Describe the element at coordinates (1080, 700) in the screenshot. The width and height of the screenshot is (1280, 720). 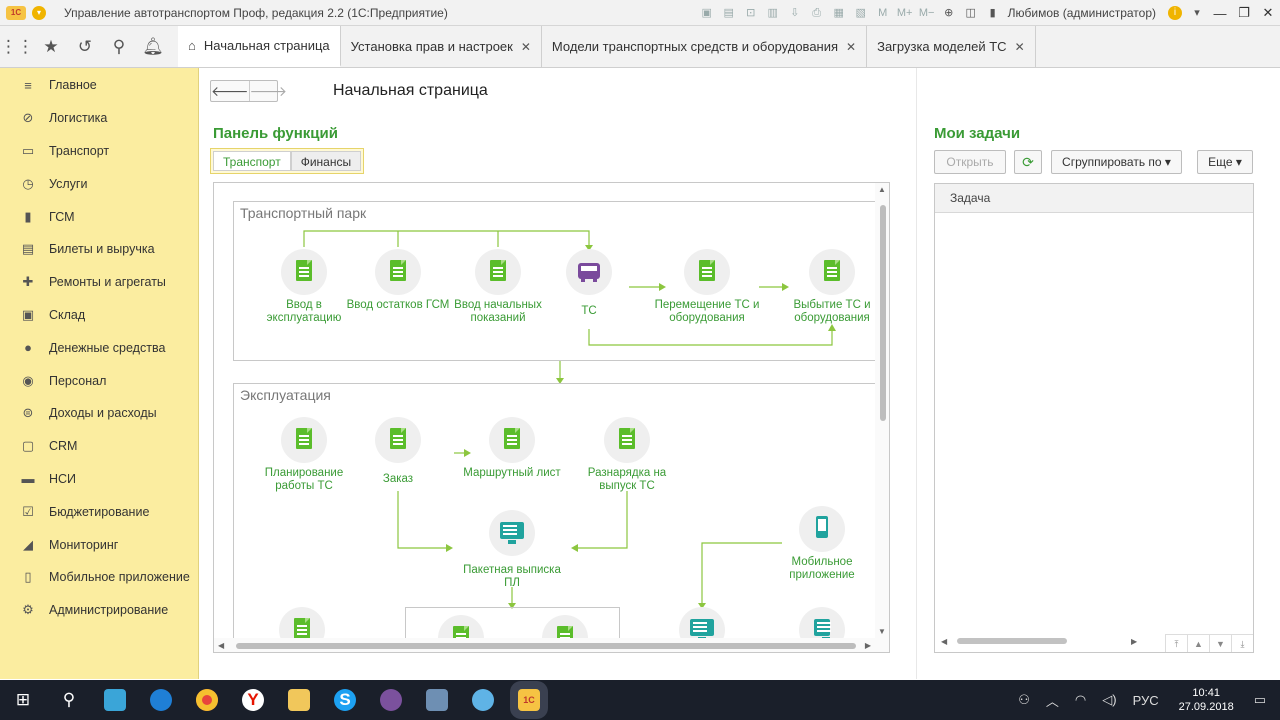
I see `network-icon: ◠` at that location.